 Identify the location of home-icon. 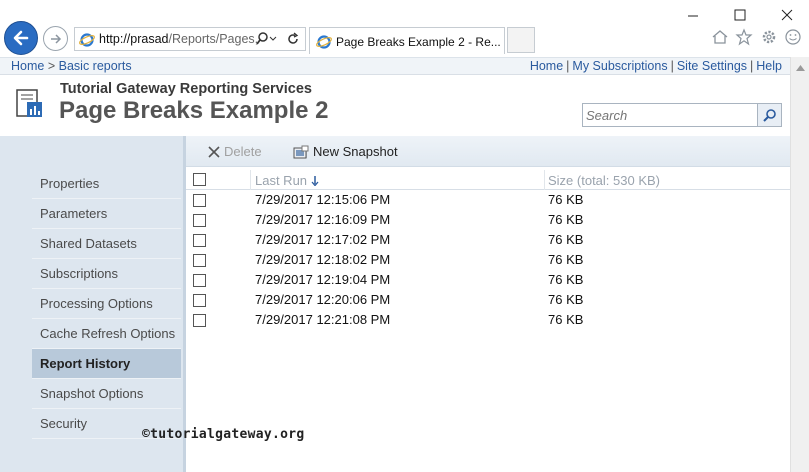
(720, 37).